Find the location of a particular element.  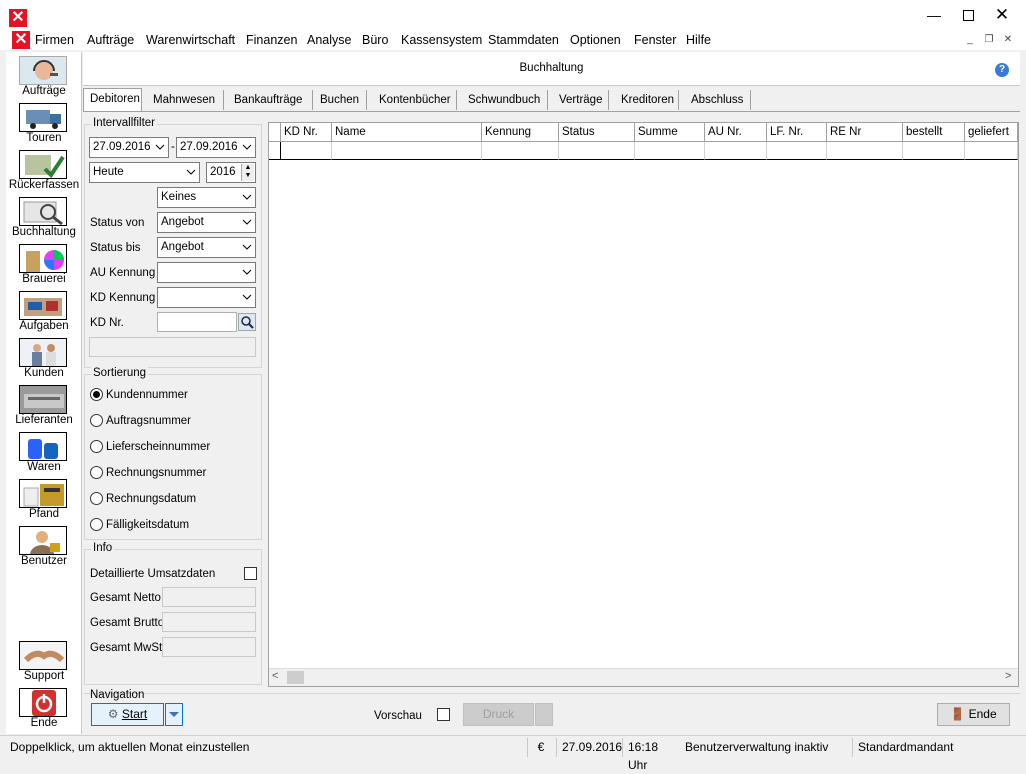

sidebar-item-waren: Waren is located at coordinates (44, 453).